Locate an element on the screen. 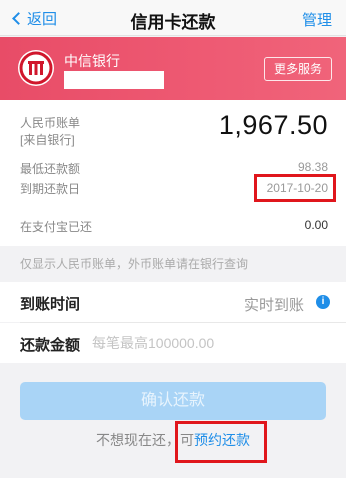 The height and width of the screenshot is (478, 346). navigation-bar: 返回 信用卡还款 管理 is located at coordinates (173, 18).